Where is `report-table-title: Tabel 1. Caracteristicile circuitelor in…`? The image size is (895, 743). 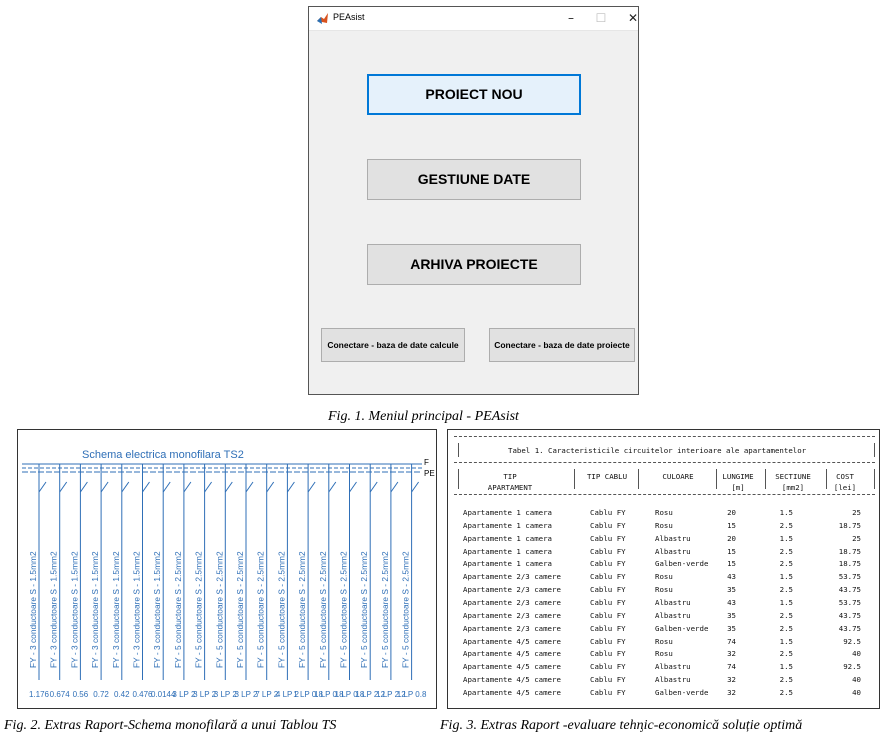 report-table-title: Tabel 1. Caracteristicile circuitelor in… is located at coordinates (657, 450).